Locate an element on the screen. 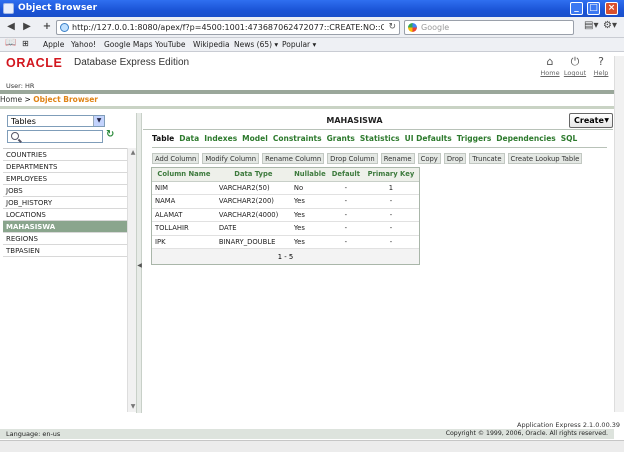  object-list-item: REGIONS is located at coordinates (65, 239).